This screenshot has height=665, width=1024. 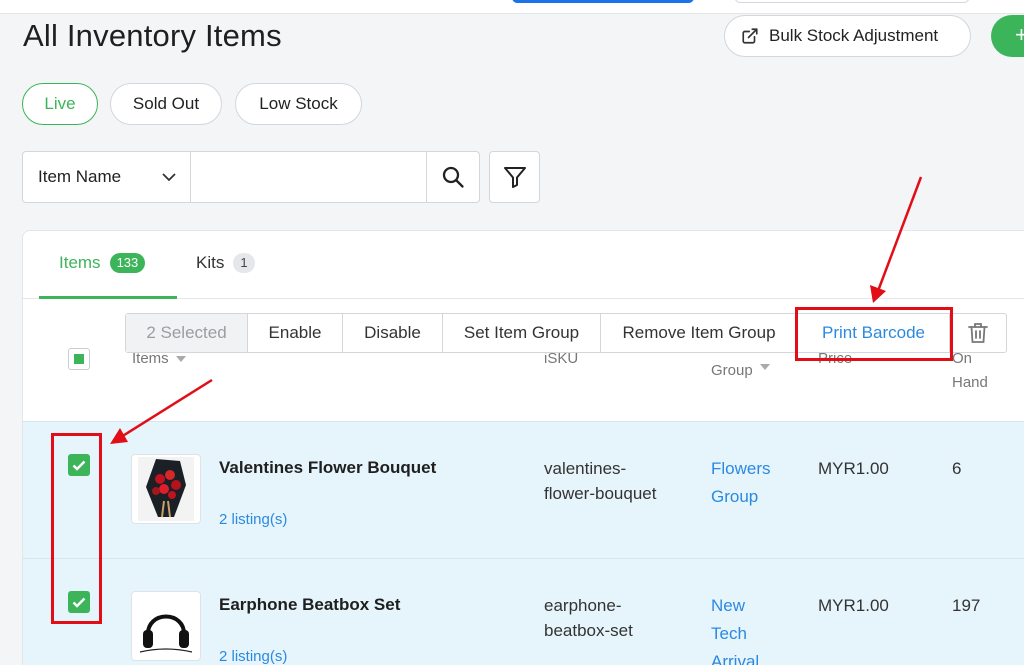 I want to click on bulk-stock-adjustment-button: Bulk Stock Adjustment, so click(x=847, y=36).